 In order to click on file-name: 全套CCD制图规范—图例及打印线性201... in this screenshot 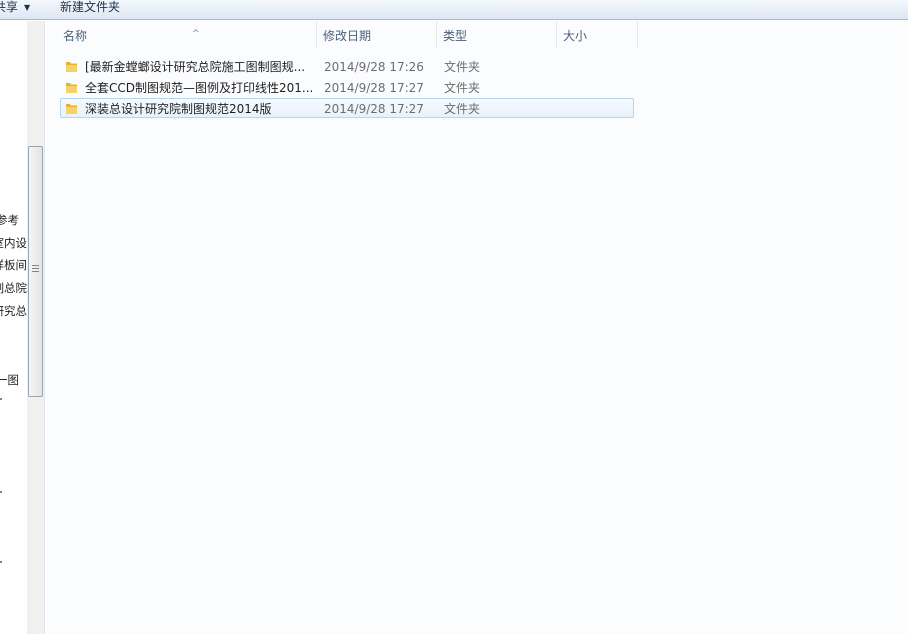, I will do `click(199, 88)`.